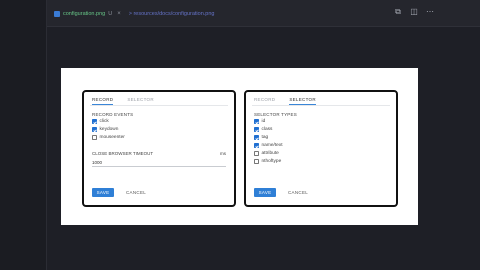  I want to click on untracked-badge: U, so click(110, 14).